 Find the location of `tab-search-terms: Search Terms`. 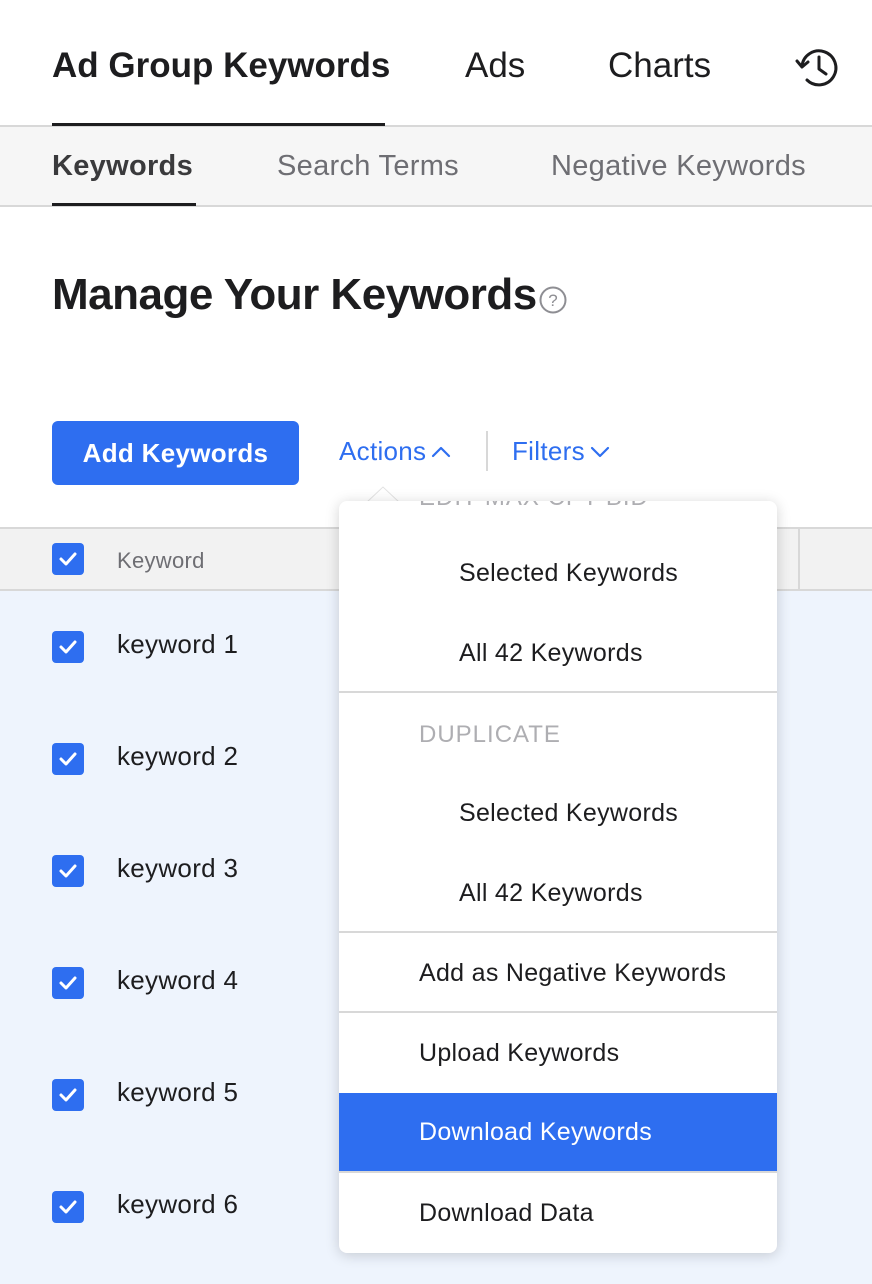

tab-search-terms: Search Terms is located at coordinates (368, 166).